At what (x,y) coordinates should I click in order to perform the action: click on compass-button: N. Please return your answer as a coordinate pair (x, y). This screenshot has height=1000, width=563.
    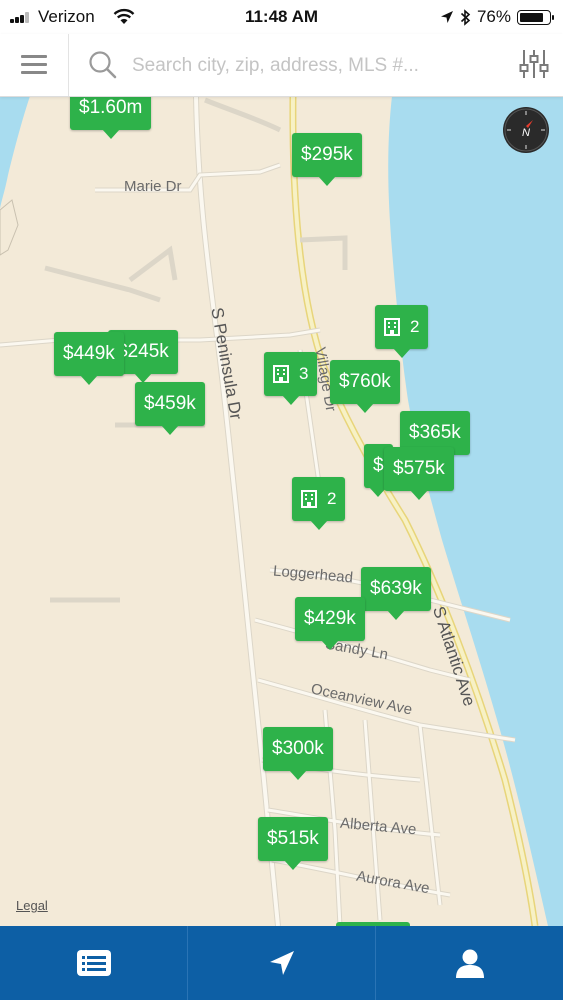
    Looking at the image, I should click on (526, 130).